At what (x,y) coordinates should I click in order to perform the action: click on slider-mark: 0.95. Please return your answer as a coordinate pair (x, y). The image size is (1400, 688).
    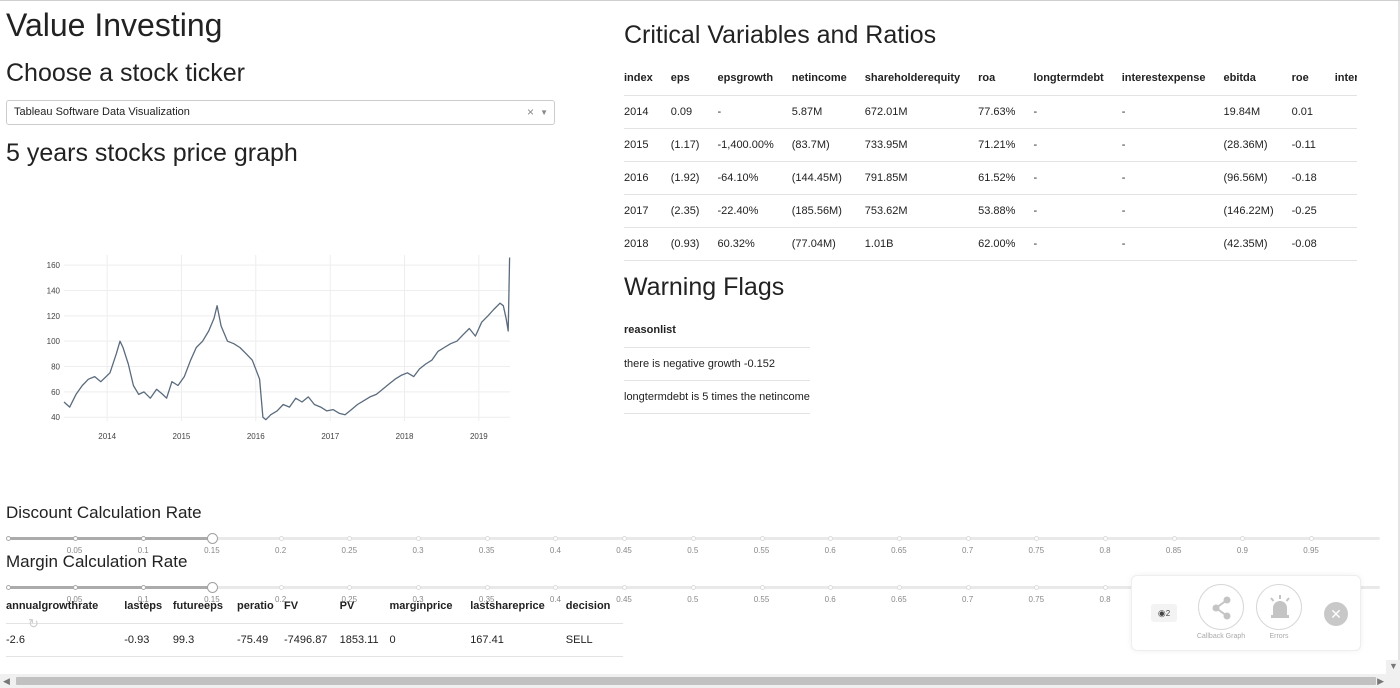
    Looking at the image, I should click on (1311, 550).